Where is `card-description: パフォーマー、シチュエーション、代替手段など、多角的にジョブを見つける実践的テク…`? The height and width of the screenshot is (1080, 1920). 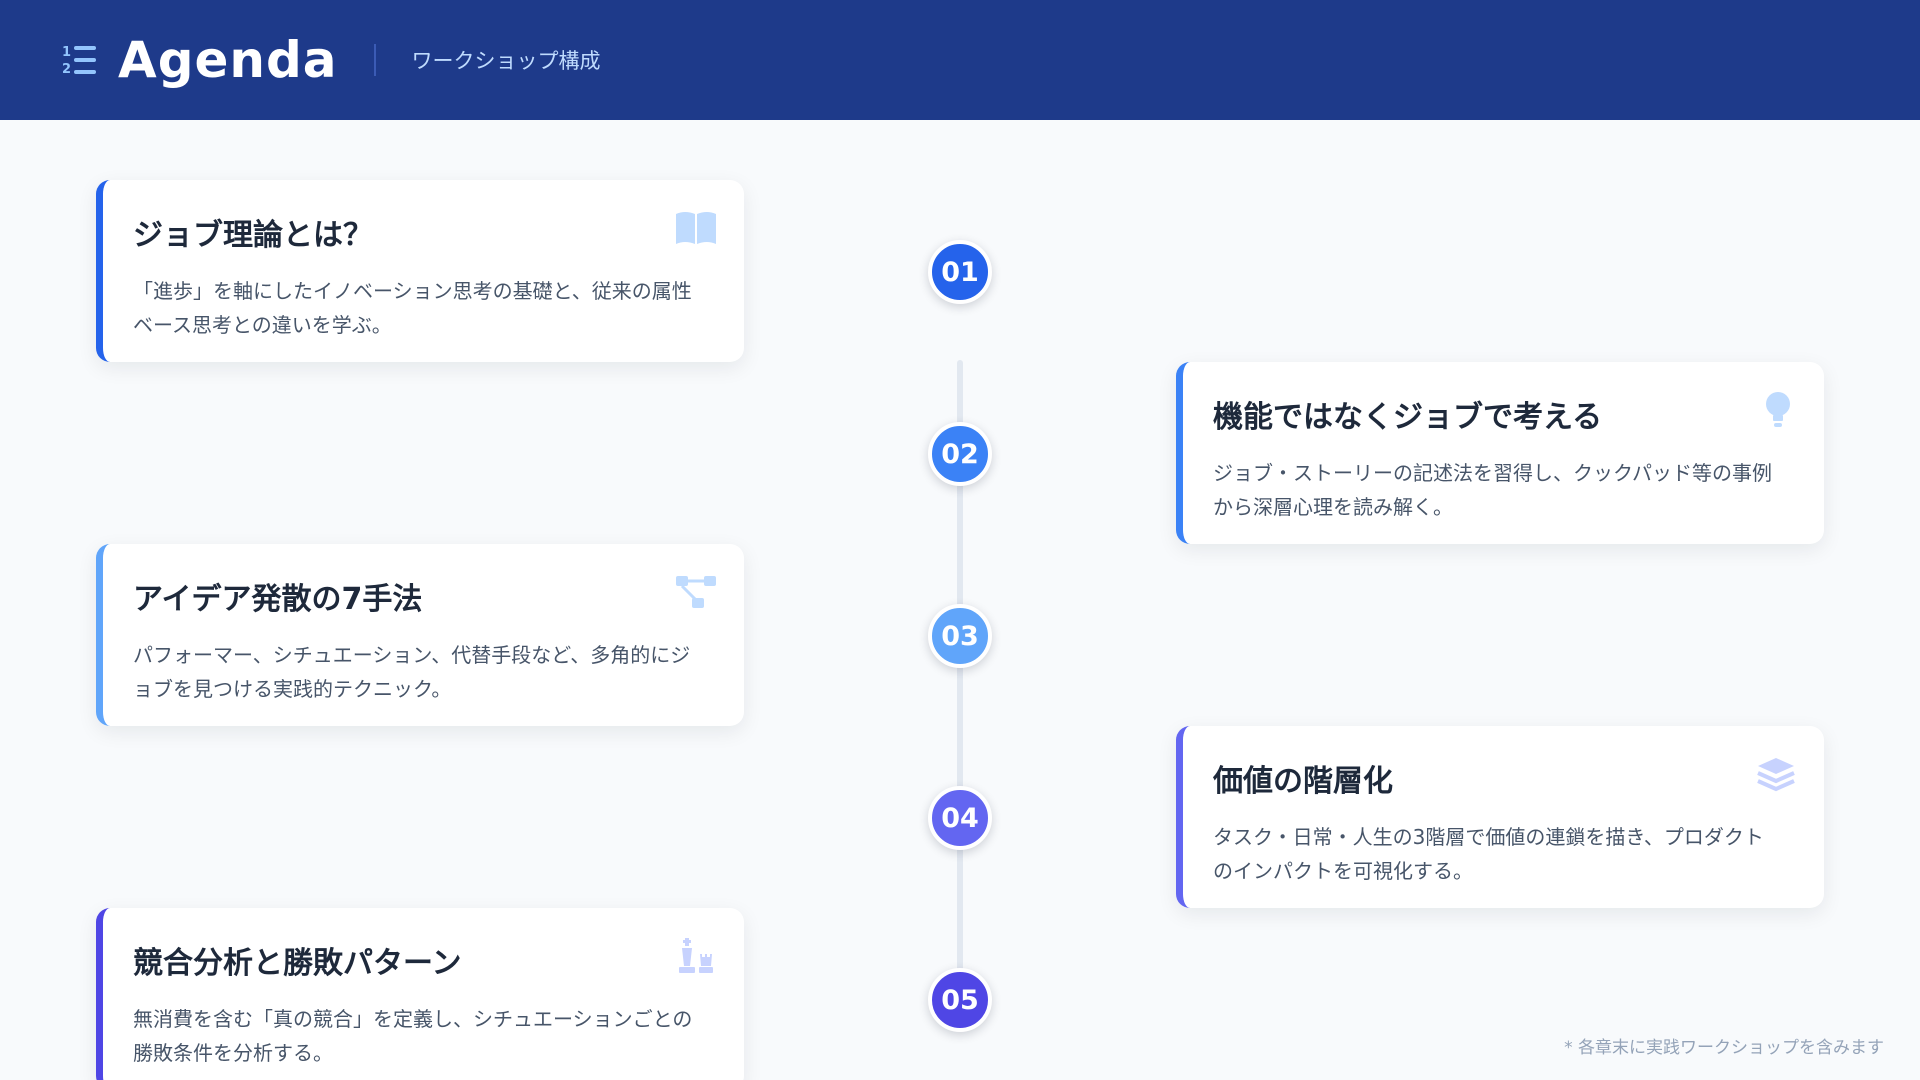 card-description: パフォーマー、シチュエーション、代替手段など、多角的にジョブを見つける実践的テク… is located at coordinates (412, 672).